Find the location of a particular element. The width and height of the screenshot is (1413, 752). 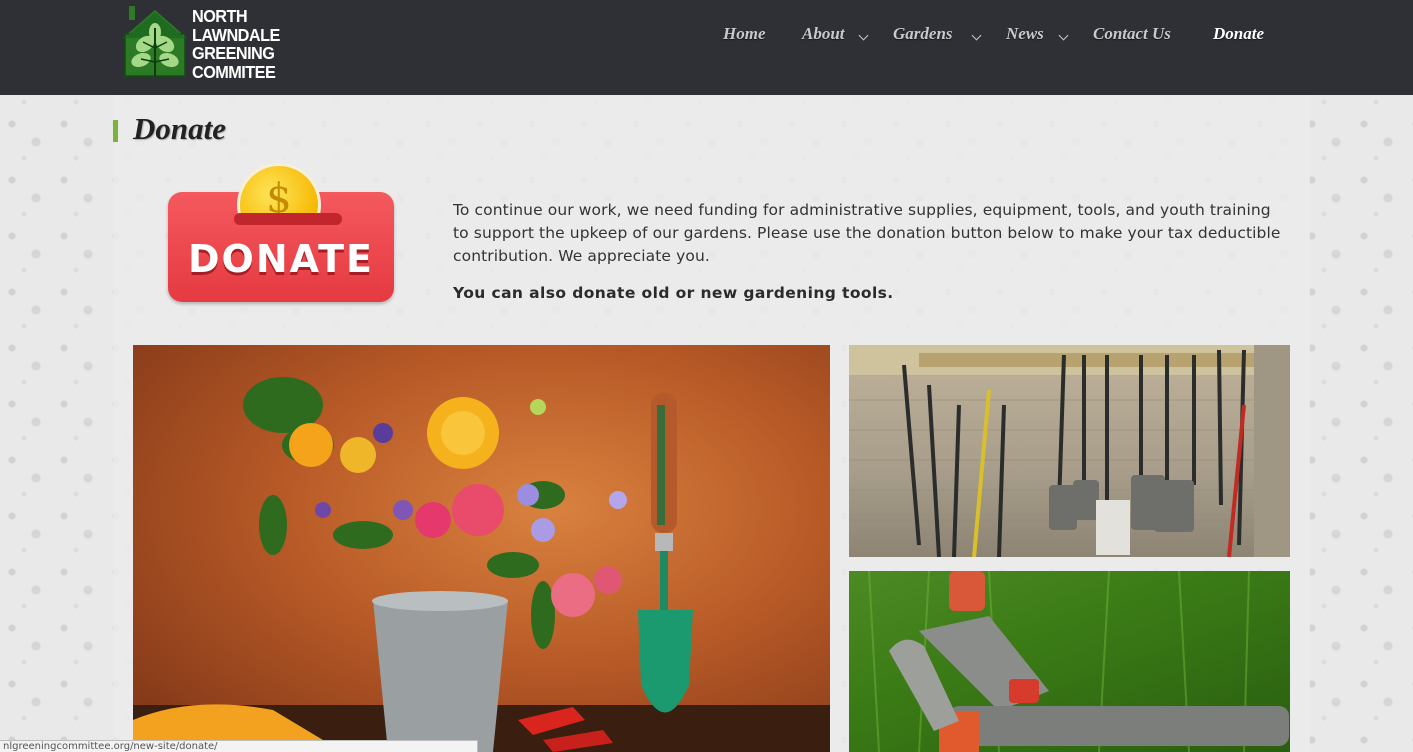

nav-about-label: About is located at coordinates (823, 33).